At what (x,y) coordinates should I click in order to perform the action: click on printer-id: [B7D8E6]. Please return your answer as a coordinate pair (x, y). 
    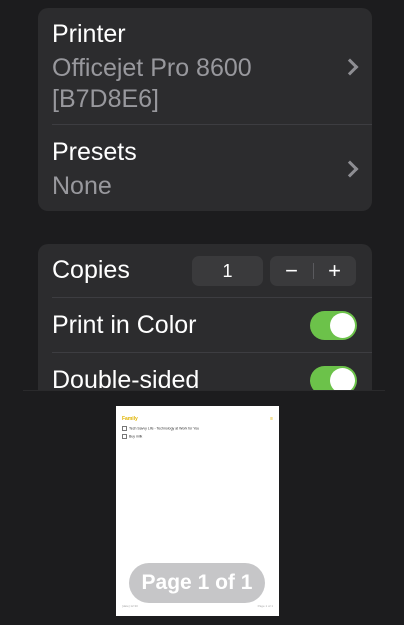
    Looking at the image, I should click on (106, 99).